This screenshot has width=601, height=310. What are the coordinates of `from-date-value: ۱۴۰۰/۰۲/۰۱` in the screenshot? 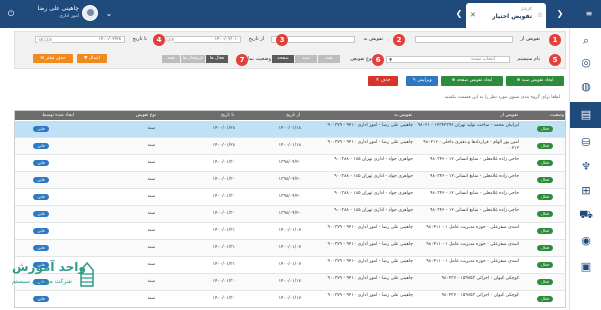 It's located at (225, 39).